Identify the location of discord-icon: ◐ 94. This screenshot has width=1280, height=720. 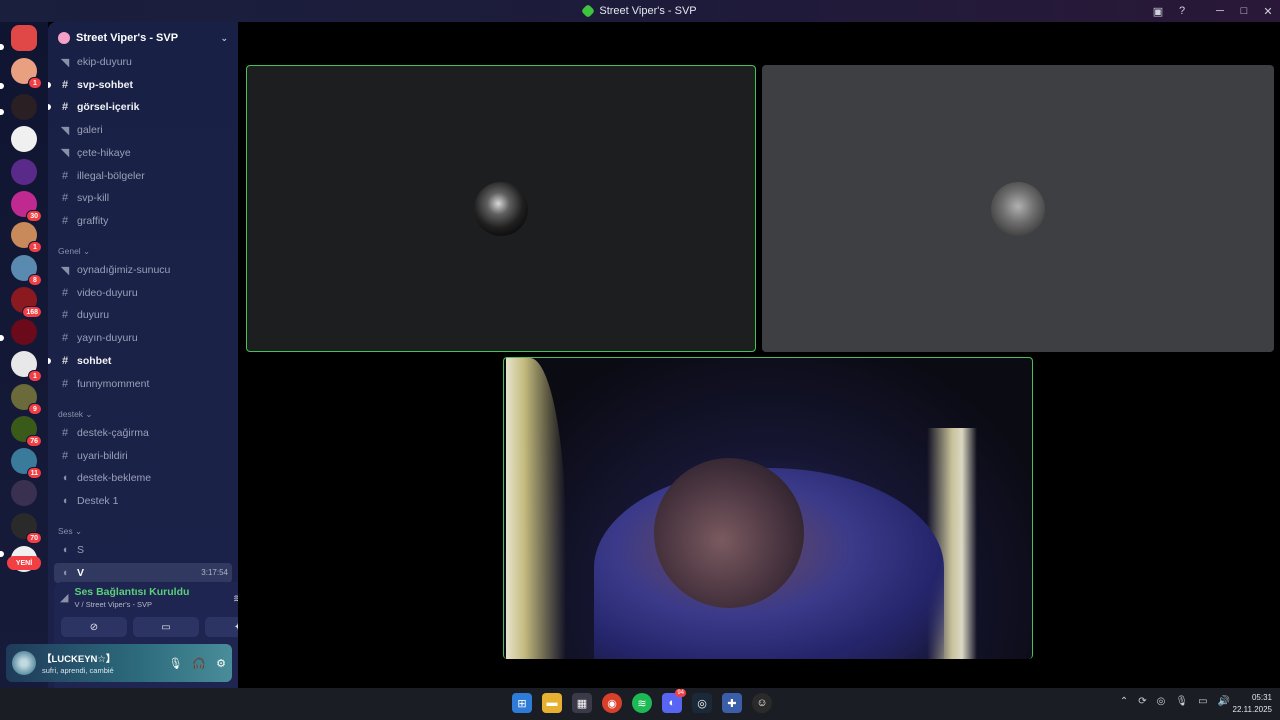
(674, 701).